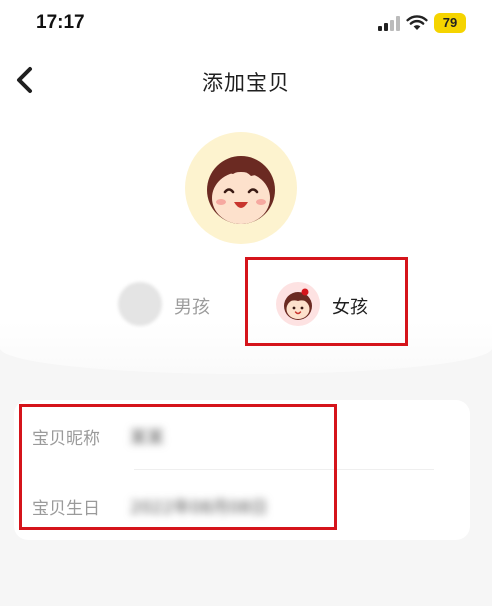 The image size is (492, 606). I want to click on gender-label-girl: 女孩, so click(350, 307).